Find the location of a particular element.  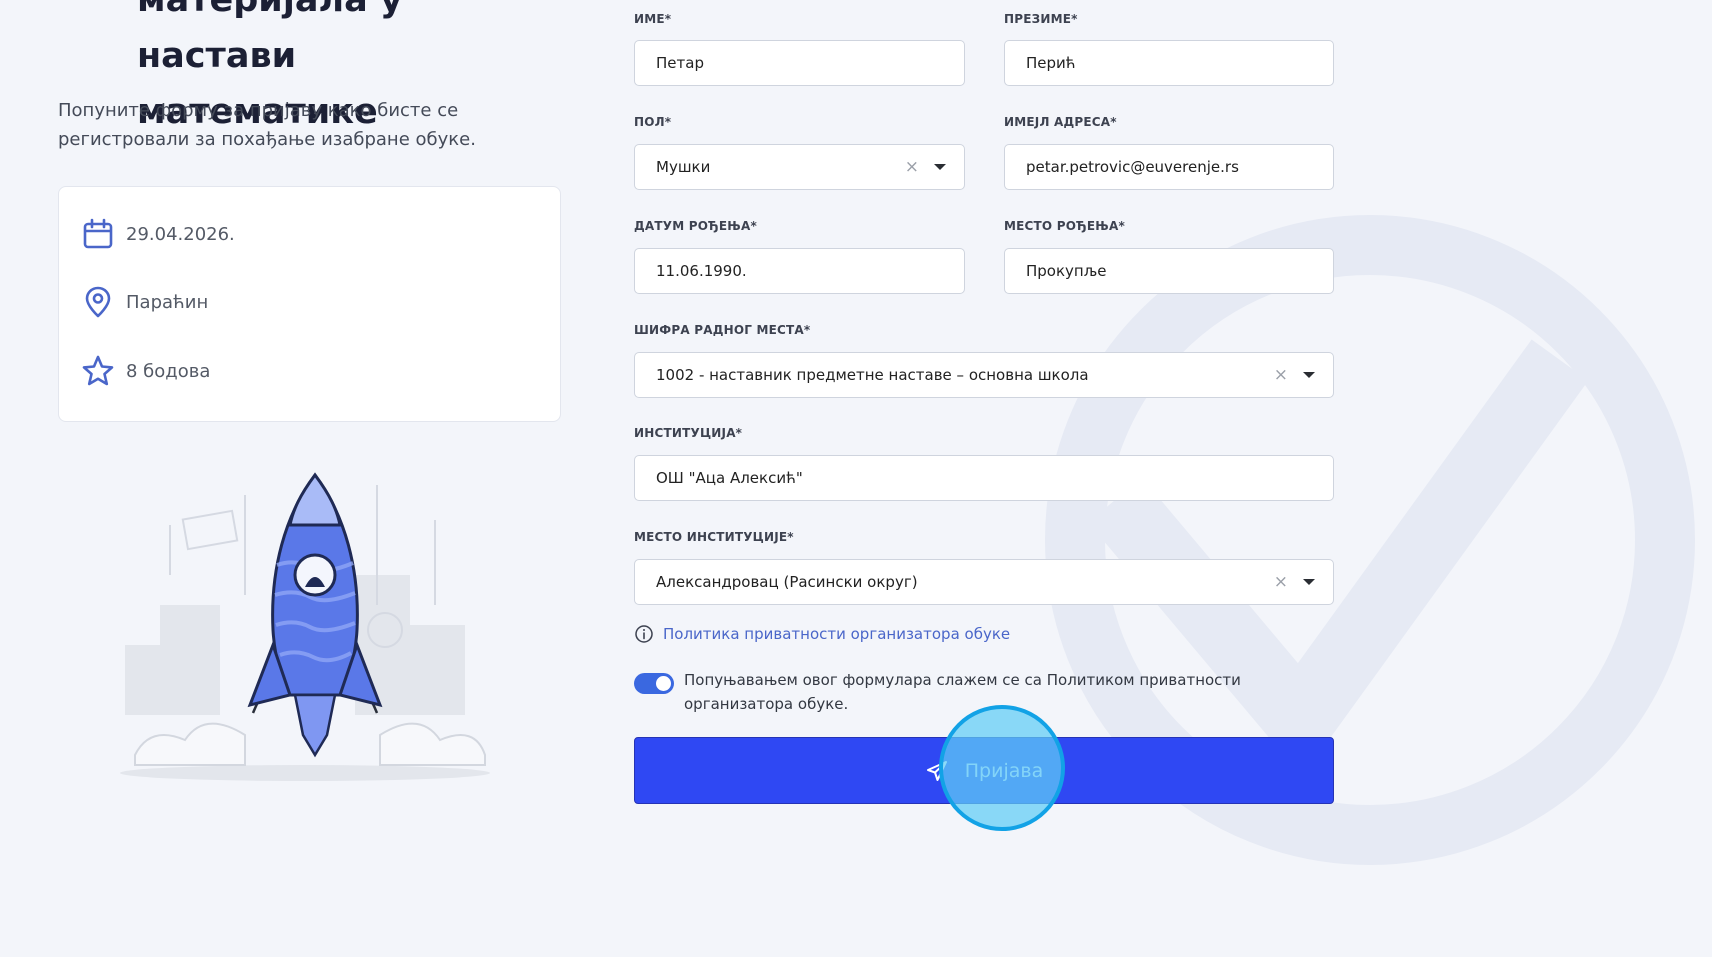

consent-toggle-knob is located at coordinates (663, 683).